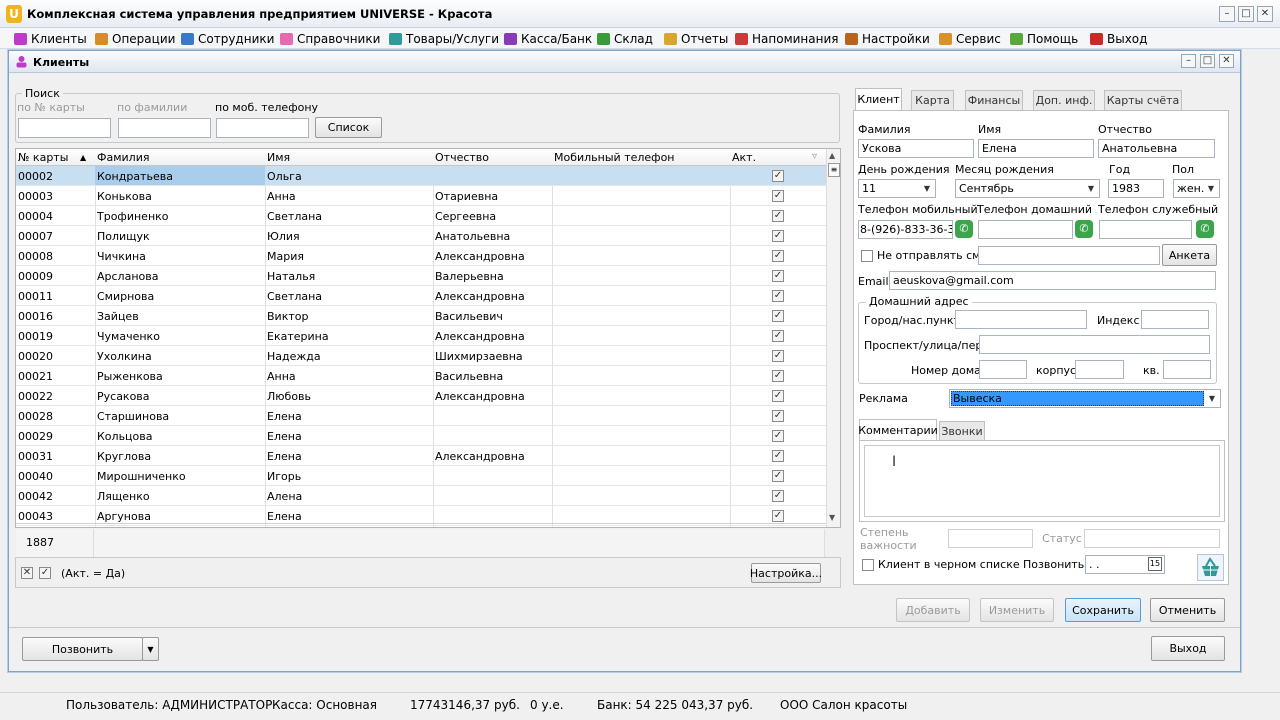 The height and width of the screenshot is (720, 1280). I want to click on menu-service: Сервис, so click(970, 38).